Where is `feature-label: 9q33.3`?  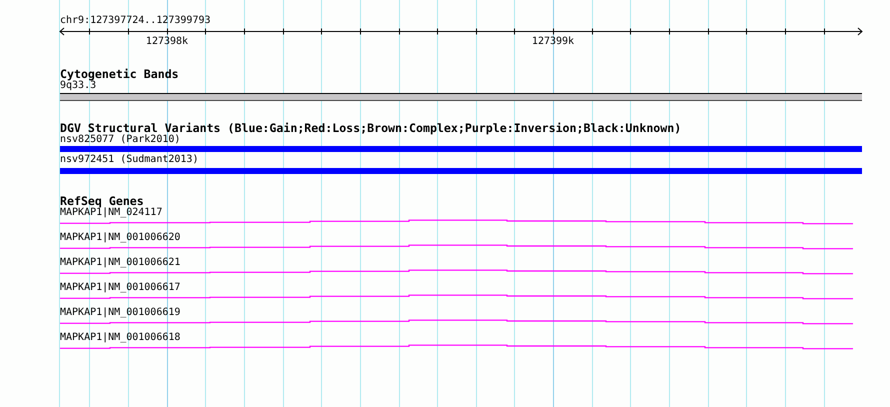 feature-label: 9q33.3 is located at coordinates (78, 86).